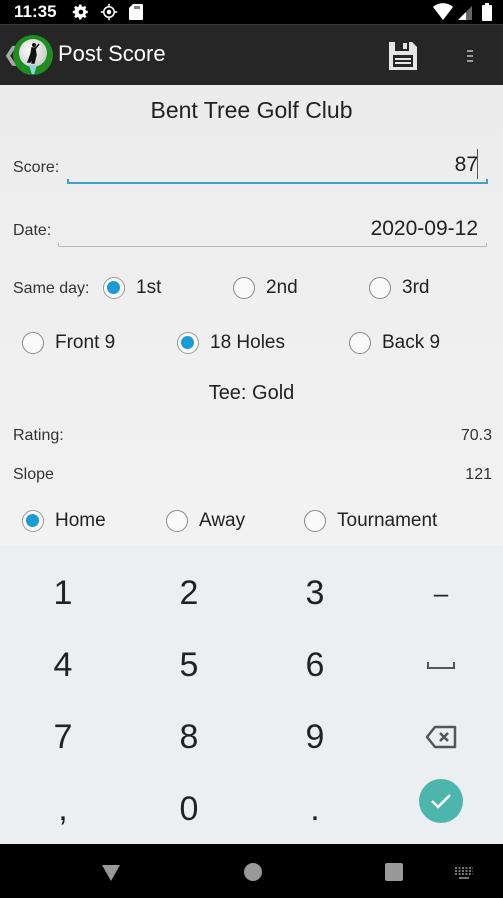  What do you see at coordinates (38, 435) in the screenshot?
I see `rating-label: Rating:` at bounding box center [38, 435].